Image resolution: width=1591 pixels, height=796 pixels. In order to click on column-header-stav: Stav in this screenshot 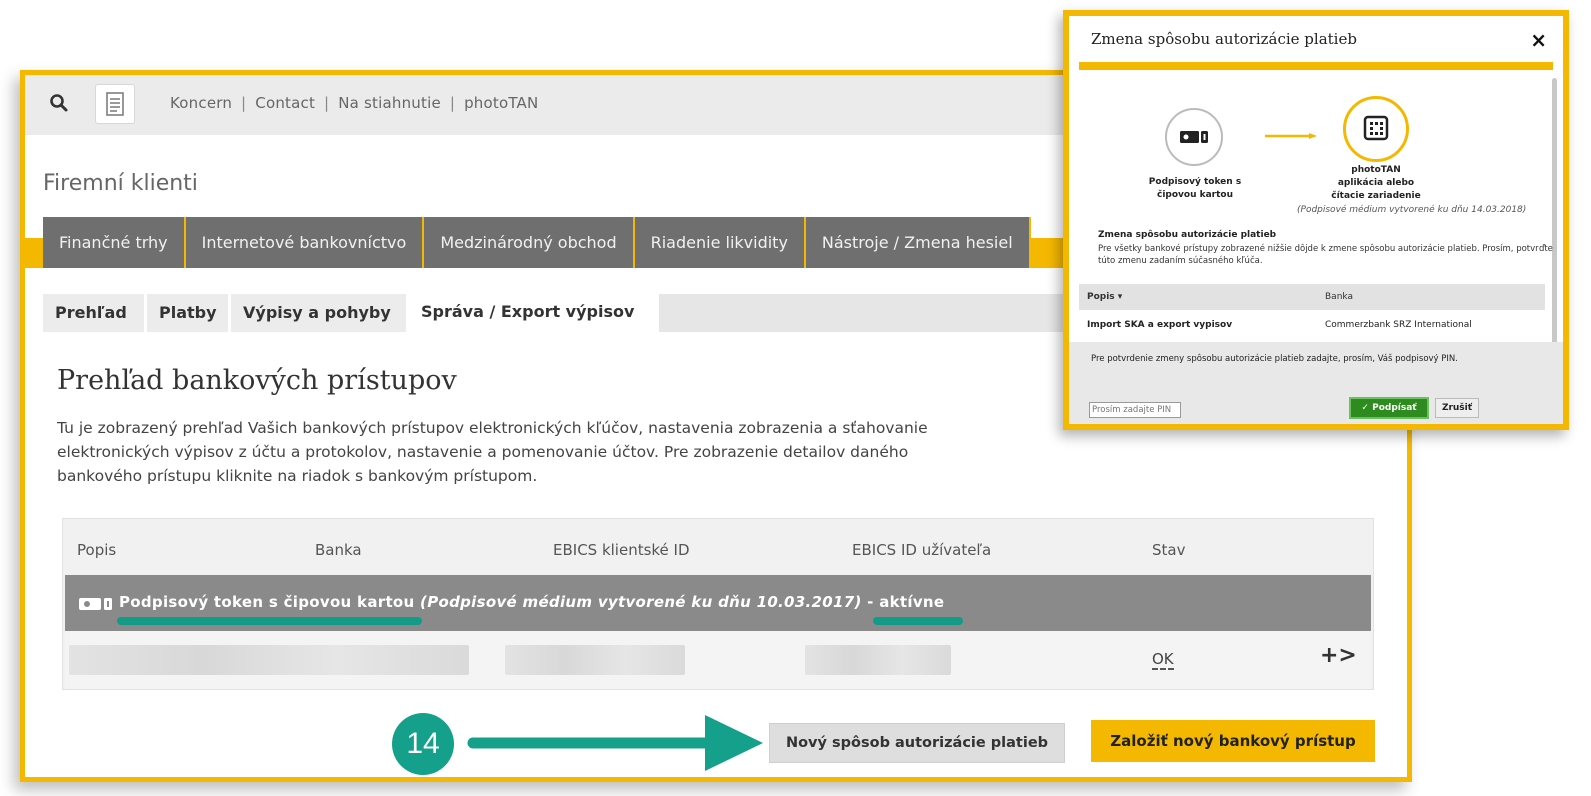, I will do `click(1168, 550)`.